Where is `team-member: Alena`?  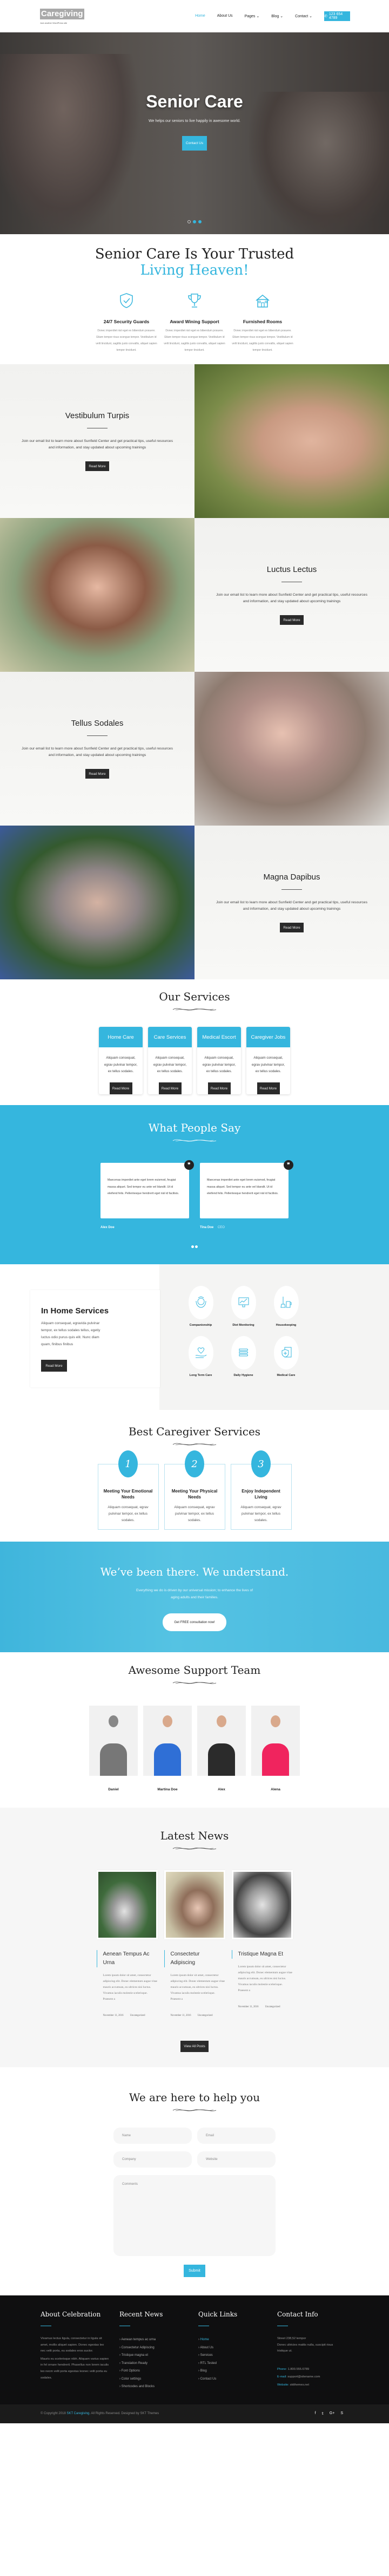 team-member: Alena is located at coordinates (275, 1748).